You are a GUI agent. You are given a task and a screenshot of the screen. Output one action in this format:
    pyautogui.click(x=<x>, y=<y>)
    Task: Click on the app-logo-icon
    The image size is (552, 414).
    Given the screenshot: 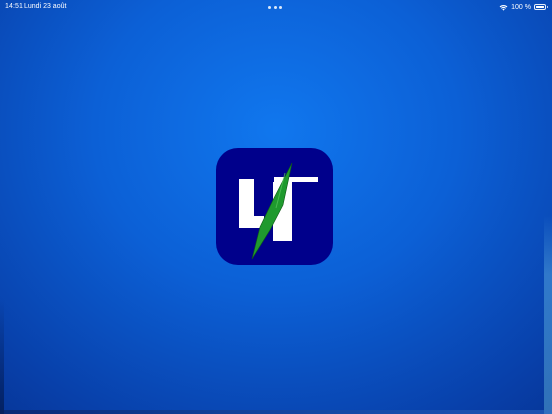 What is the action you would take?
    pyautogui.click(x=274, y=206)
    